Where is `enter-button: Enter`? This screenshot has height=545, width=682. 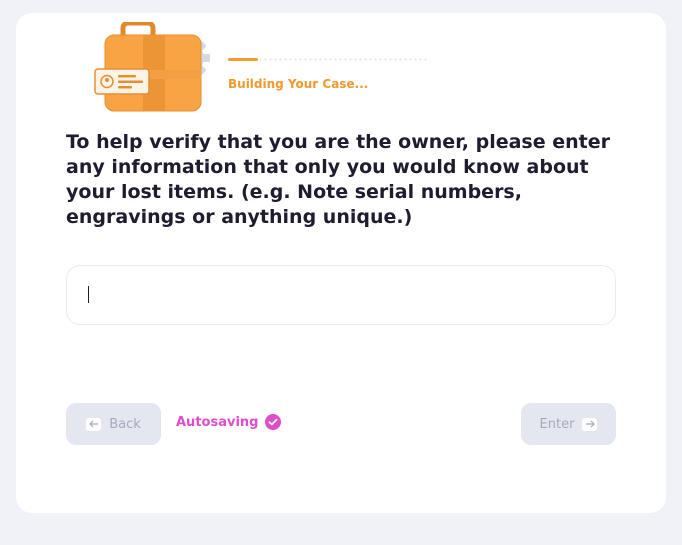
enter-button: Enter is located at coordinates (568, 424).